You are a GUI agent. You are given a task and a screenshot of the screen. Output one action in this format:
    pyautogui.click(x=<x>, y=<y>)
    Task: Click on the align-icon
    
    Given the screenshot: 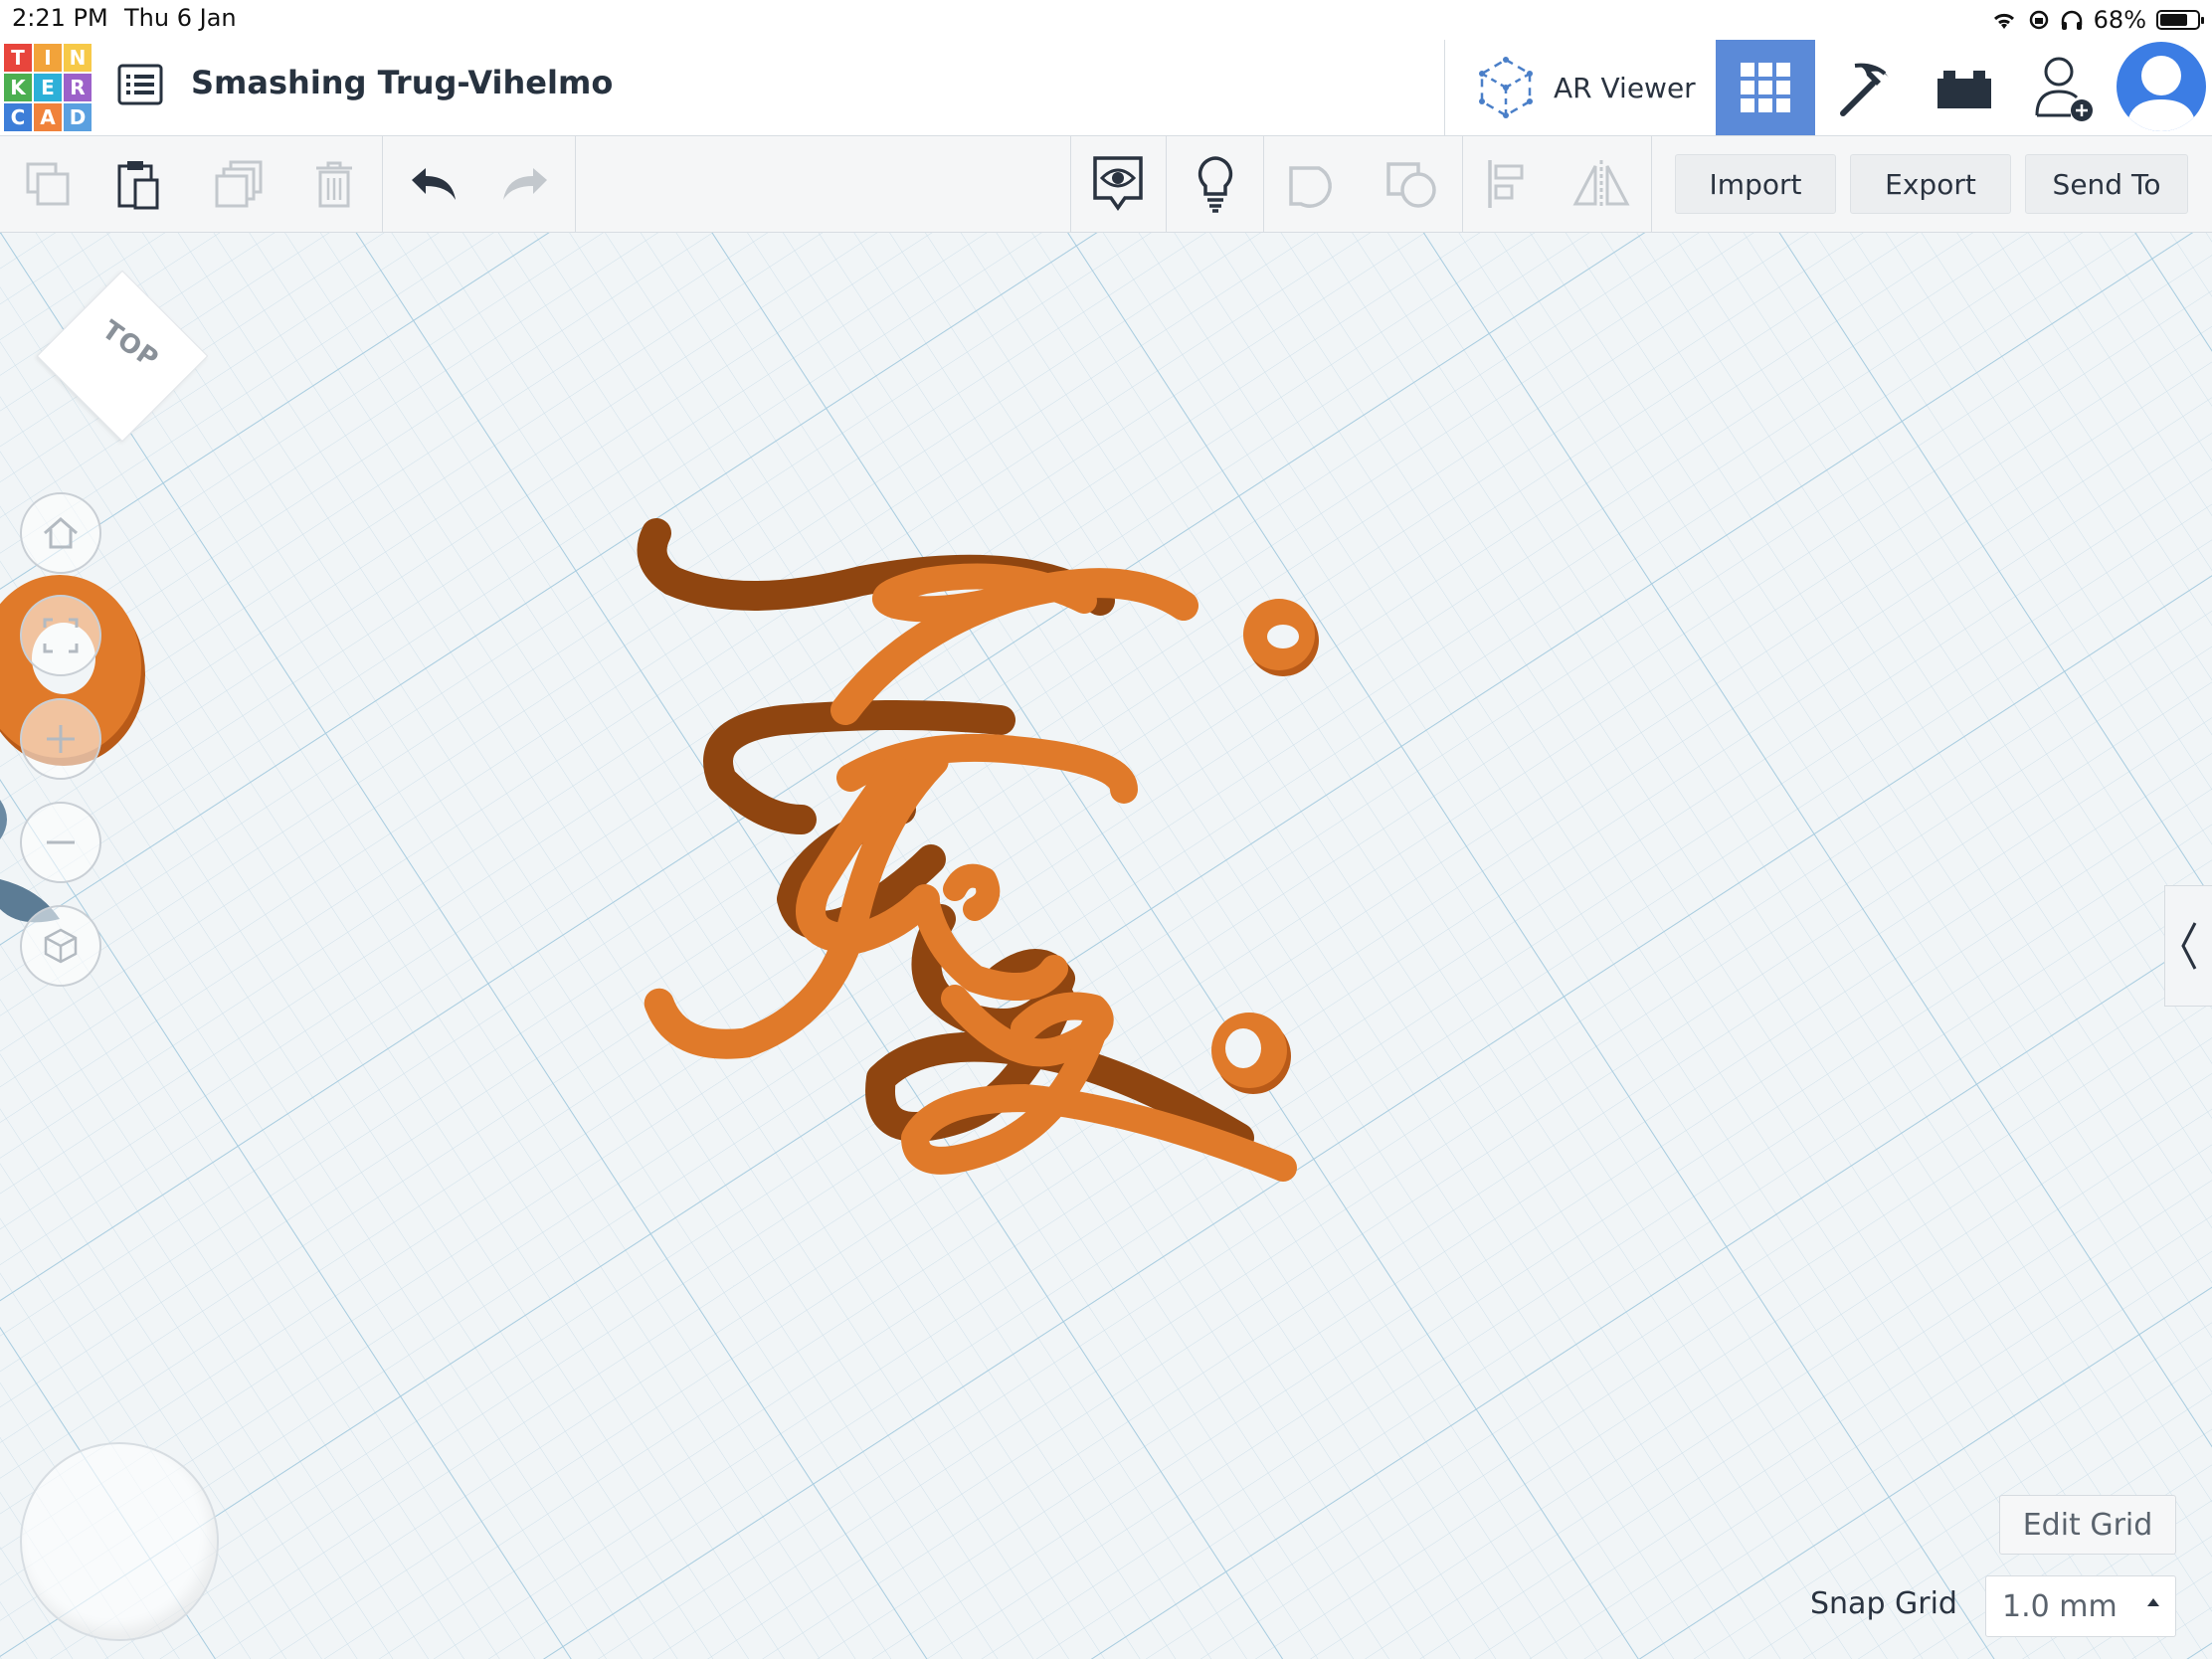 What is the action you would take?
    pyautogui.click(x=1506, y=184)
    